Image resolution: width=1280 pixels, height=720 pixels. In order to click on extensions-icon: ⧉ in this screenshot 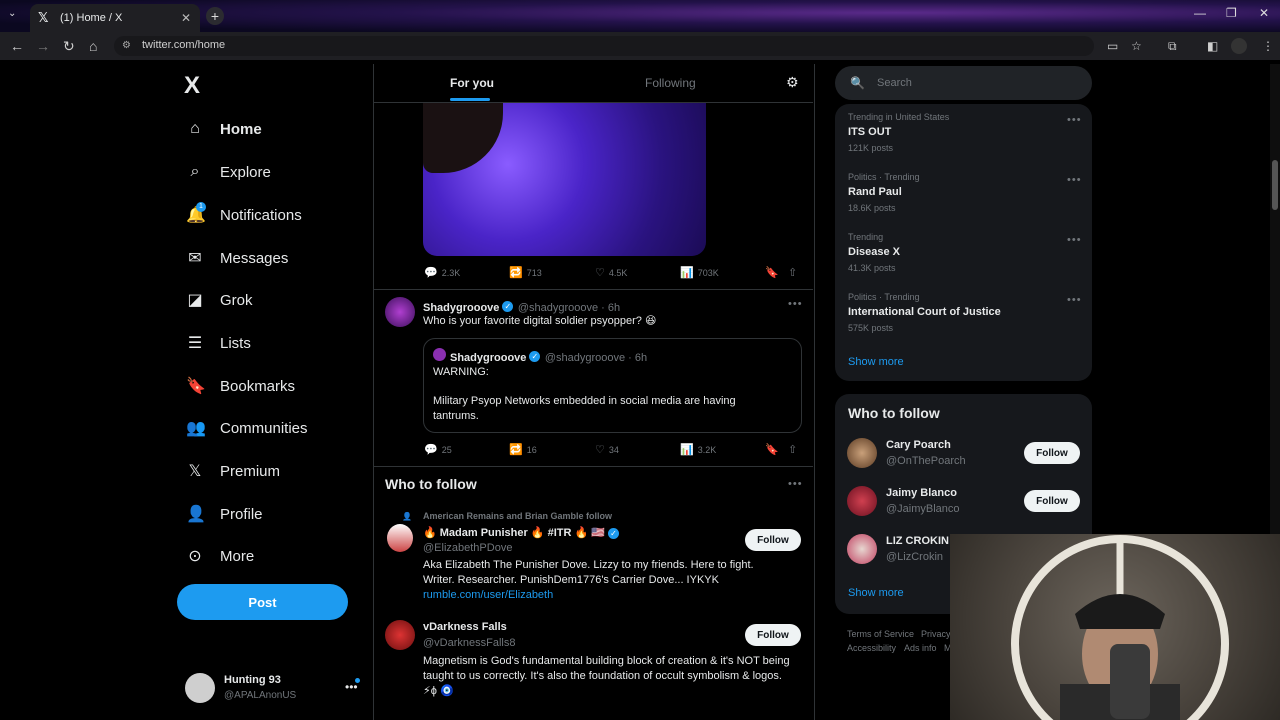, I will do `click(1172, 46)`.